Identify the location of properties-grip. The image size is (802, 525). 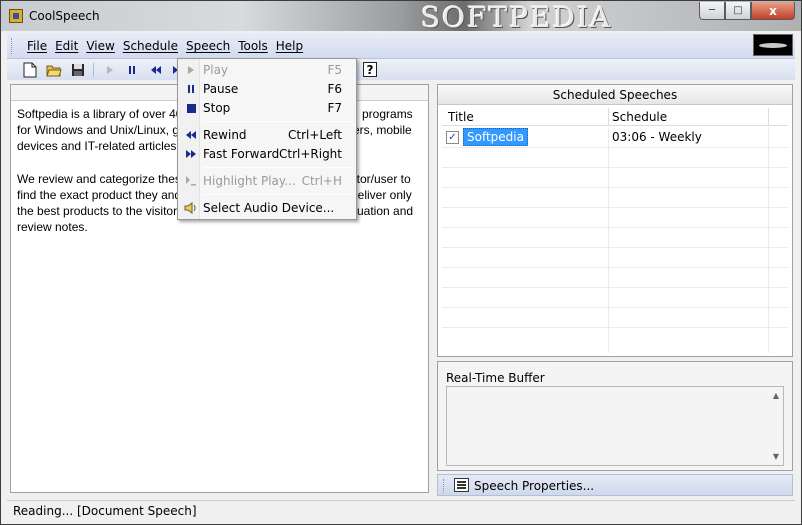
(444, 486).